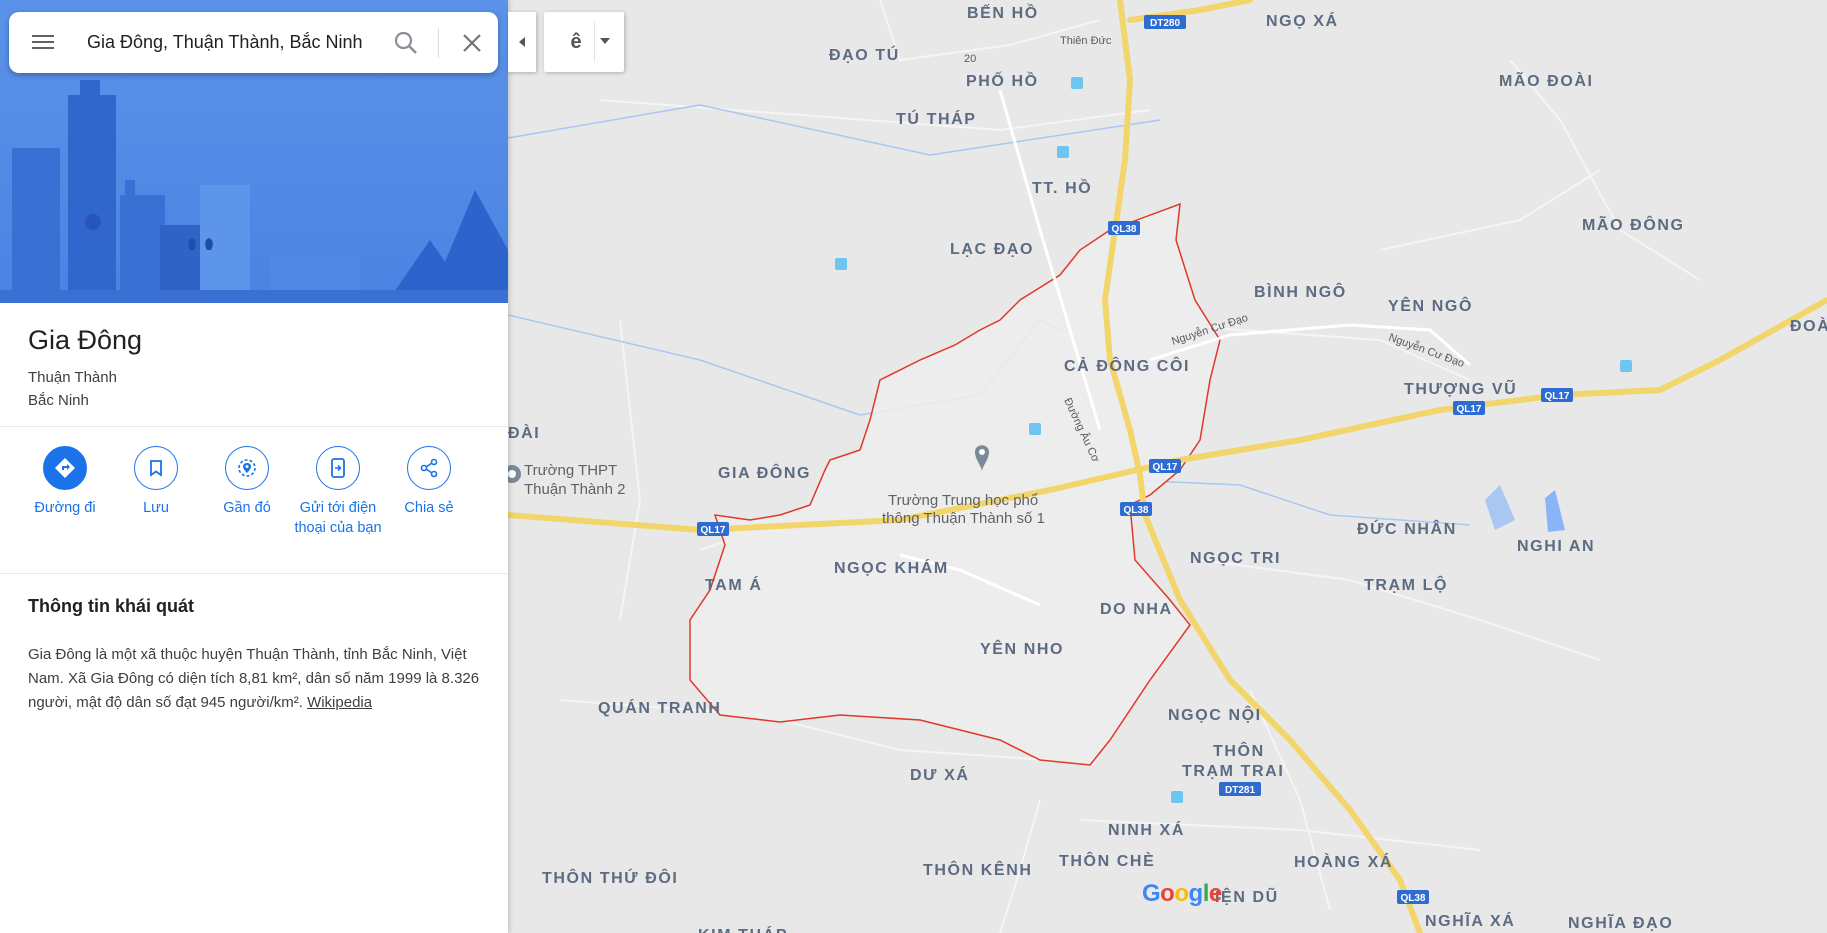 The width and height of the screenshot is (1827, 933). I want to click on input-method-glyph: ê, so click(576, 42).